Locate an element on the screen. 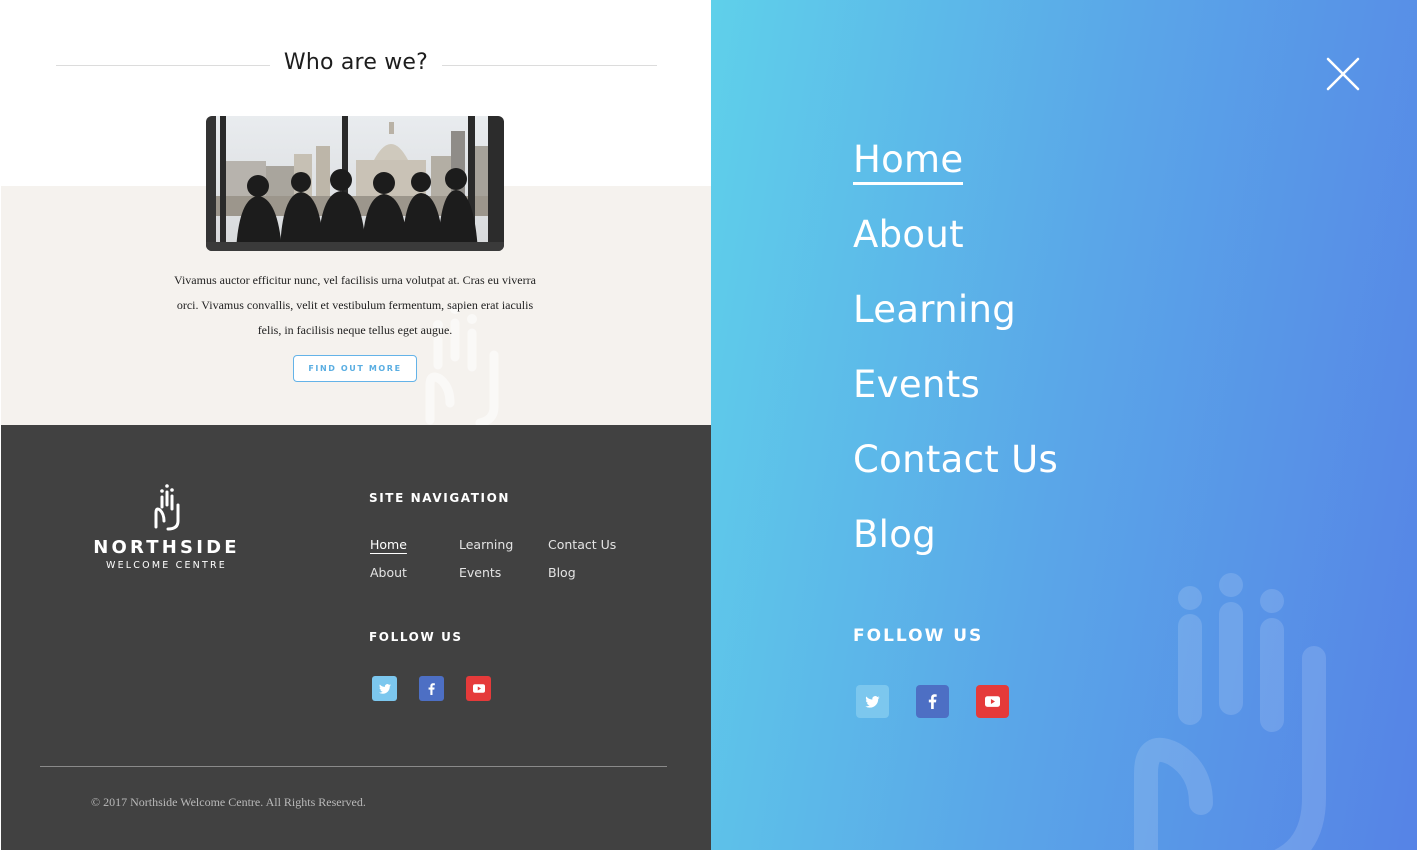  footer-youtube-button is located at coordinates (478, 688).